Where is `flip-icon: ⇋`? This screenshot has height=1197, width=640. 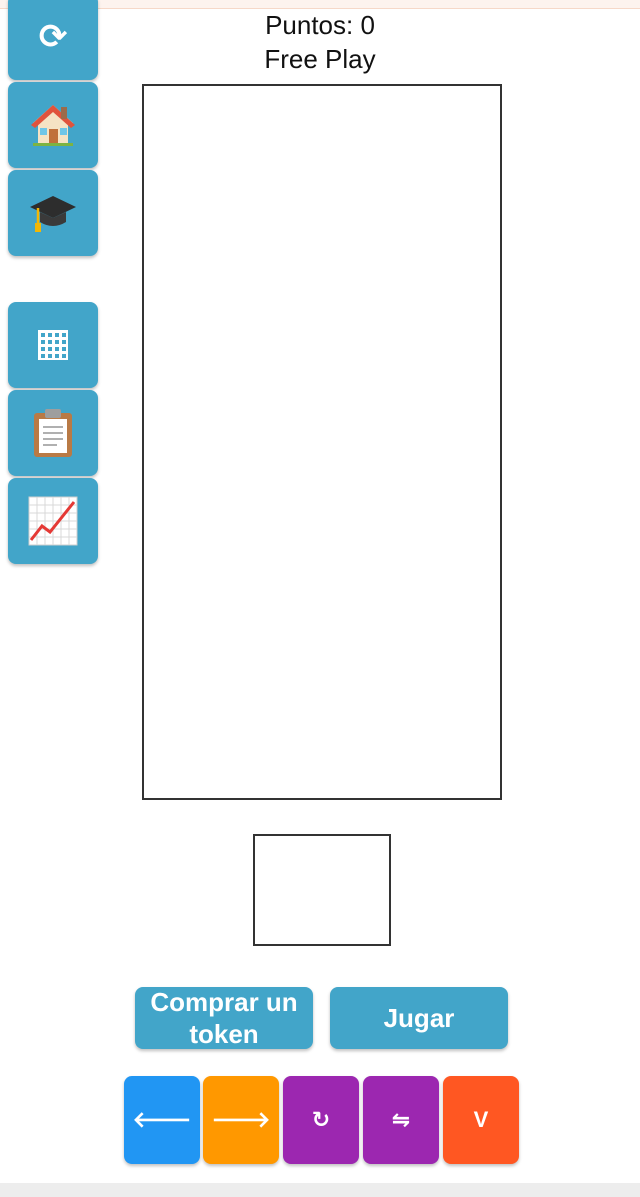 flip-icon: ⇋ is located at coordinates (401, 1119).